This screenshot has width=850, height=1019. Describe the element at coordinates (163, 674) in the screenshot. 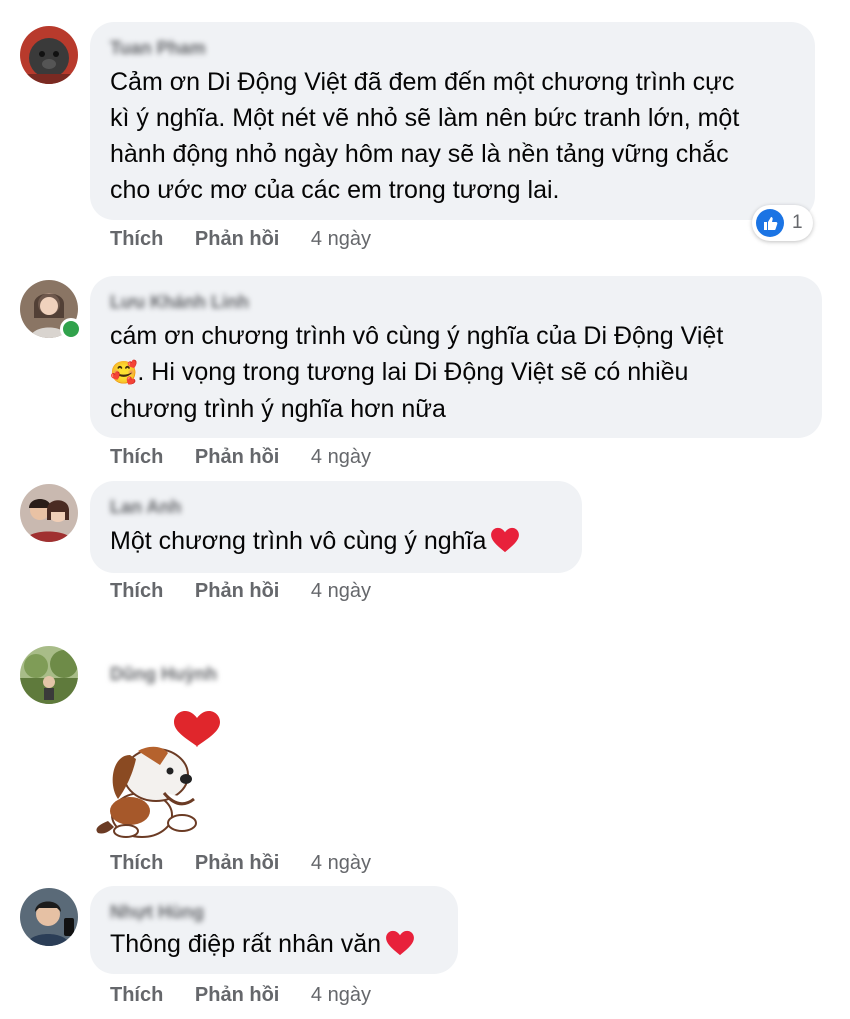

I see `comment-author: Dũng Huỳnh` at that location.